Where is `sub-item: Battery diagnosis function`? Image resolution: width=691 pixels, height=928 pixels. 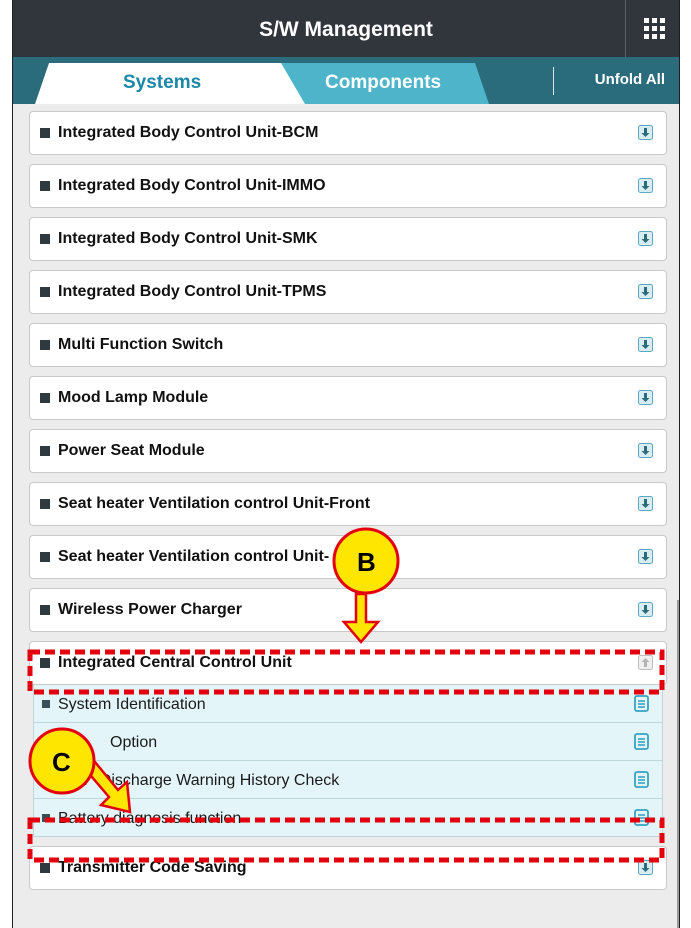
sub-item: Battery diagnosis function is located at coordinates (348, 818).